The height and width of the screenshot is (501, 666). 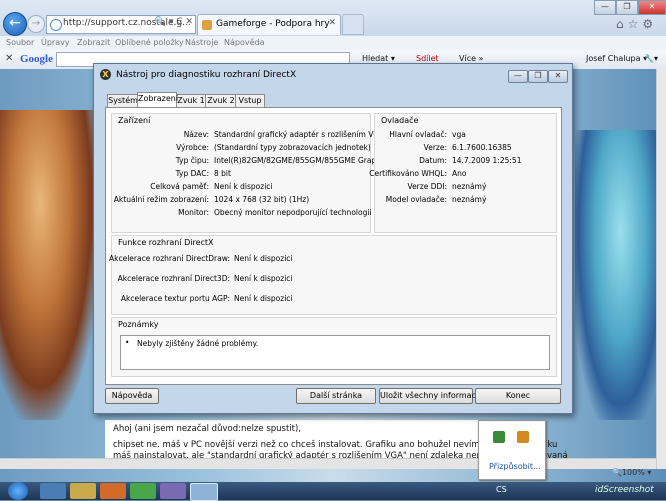 I want to click on tab-system: Systém, so click(x=123, y=100).